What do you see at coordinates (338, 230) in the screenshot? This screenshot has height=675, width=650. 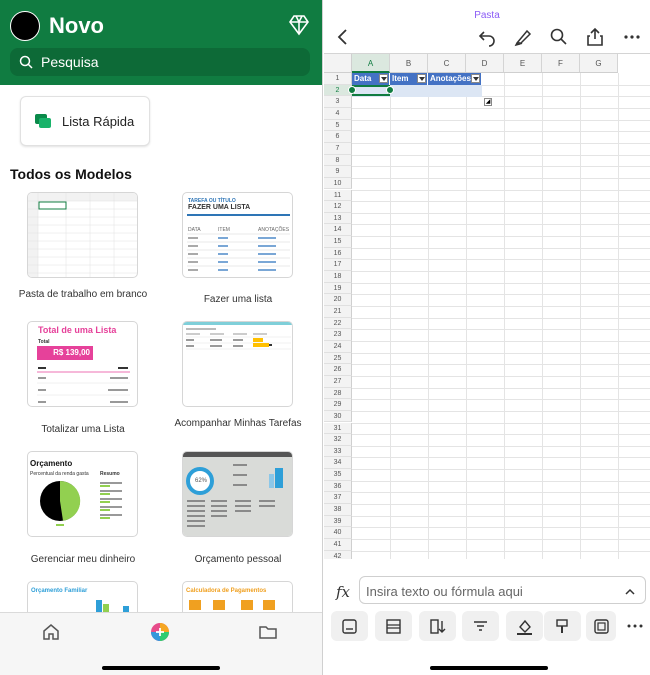 I see `row-header: 14` at bounding box center [338, 230].